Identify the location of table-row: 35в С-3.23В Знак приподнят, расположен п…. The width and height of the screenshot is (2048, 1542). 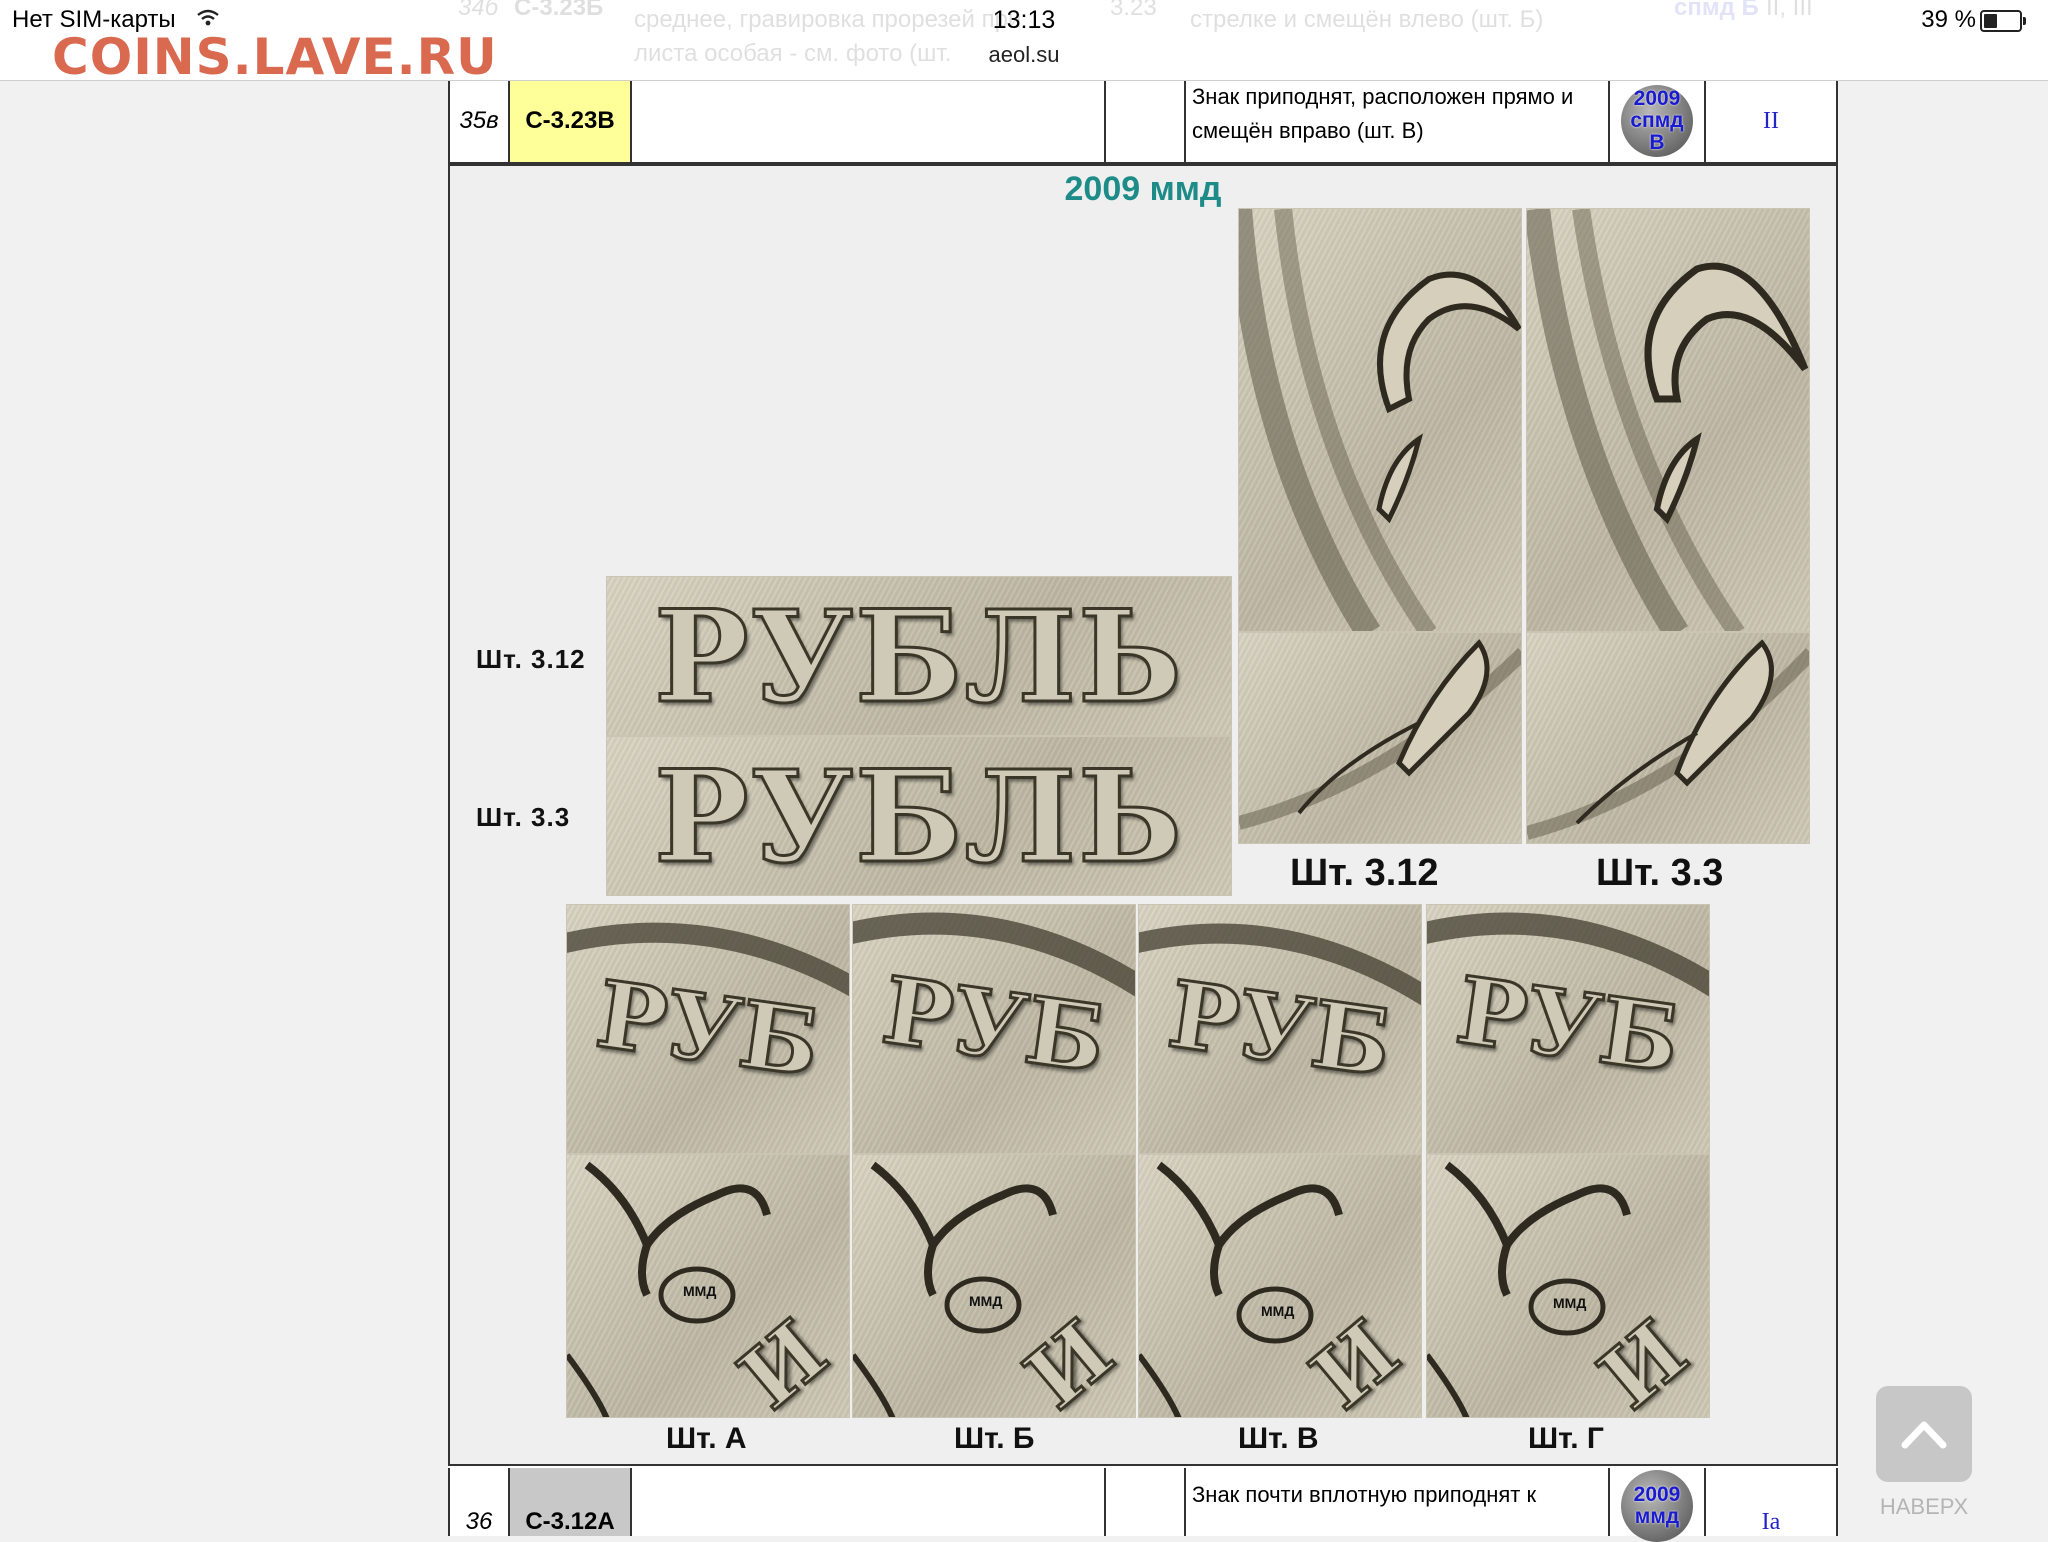
(1143, 122).